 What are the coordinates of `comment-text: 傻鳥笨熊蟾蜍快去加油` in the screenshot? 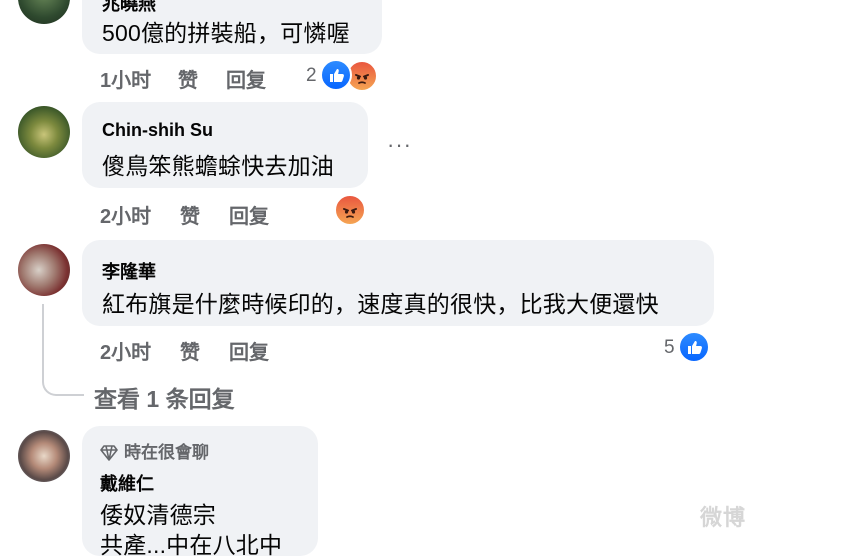 It's located at (218, 166).